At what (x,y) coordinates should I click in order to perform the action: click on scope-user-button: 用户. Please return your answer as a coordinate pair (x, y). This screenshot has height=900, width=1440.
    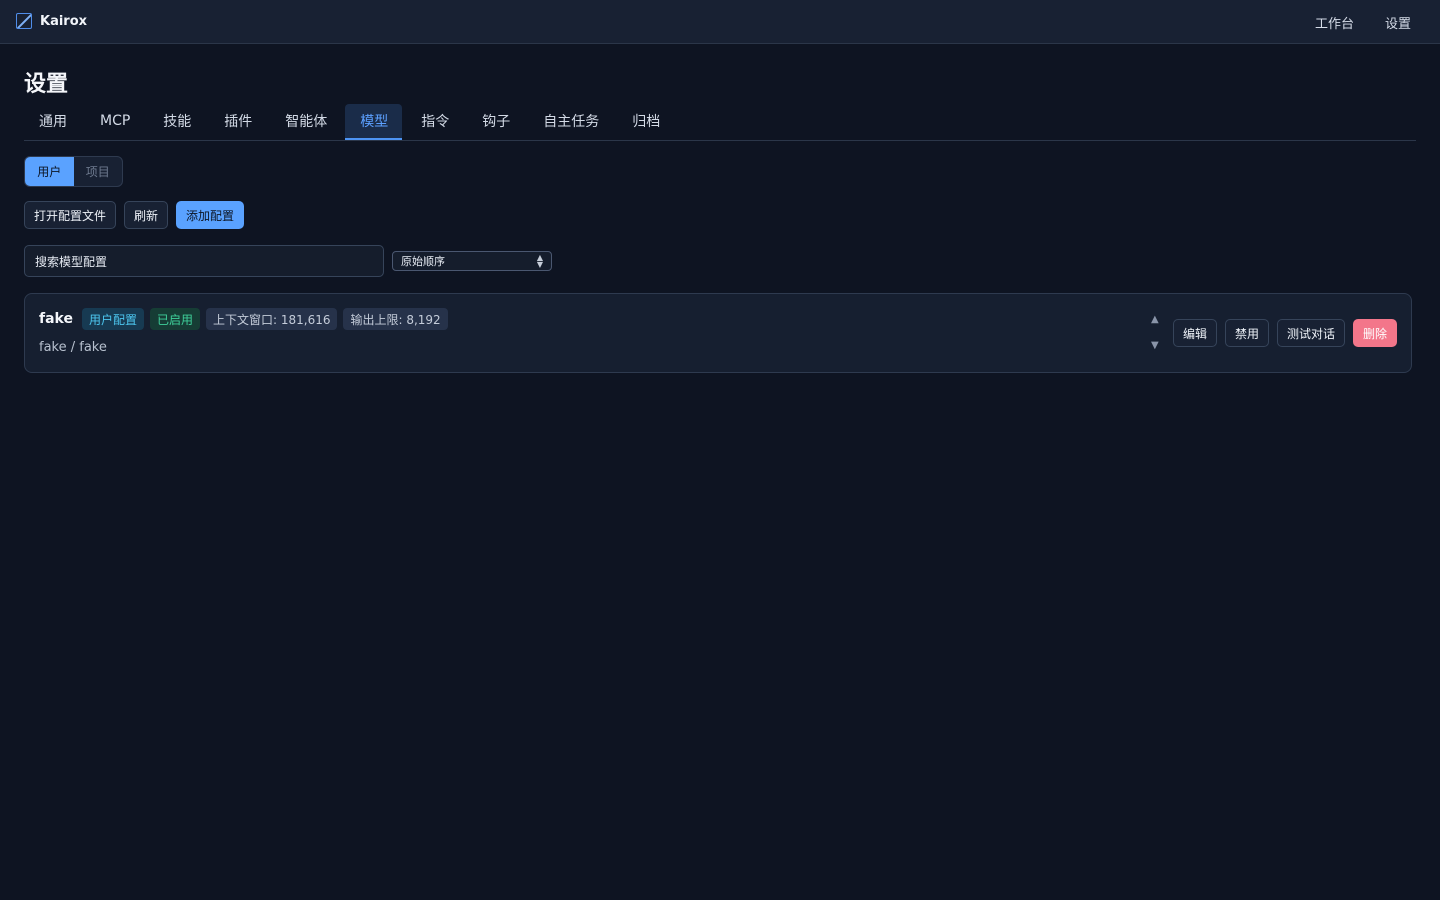
    Looking at the image, I should click on (49, 171).